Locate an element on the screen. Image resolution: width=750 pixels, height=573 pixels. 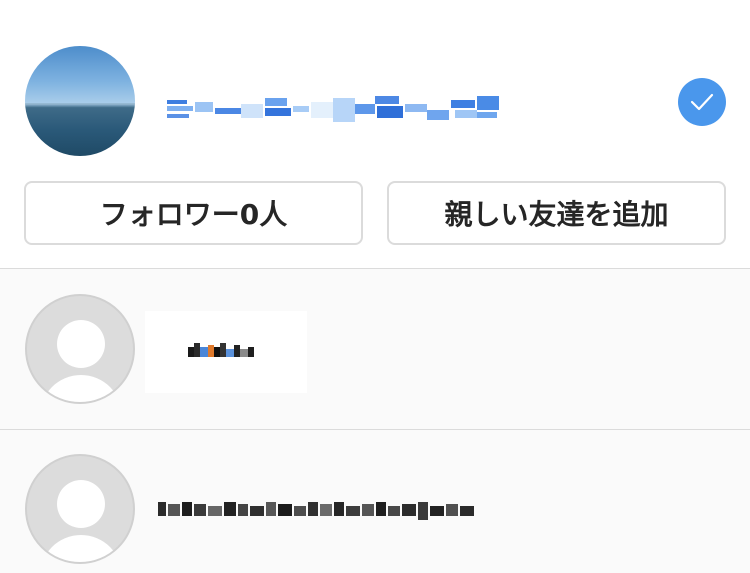
checkmark-icon is located at coordinates (702, 102).